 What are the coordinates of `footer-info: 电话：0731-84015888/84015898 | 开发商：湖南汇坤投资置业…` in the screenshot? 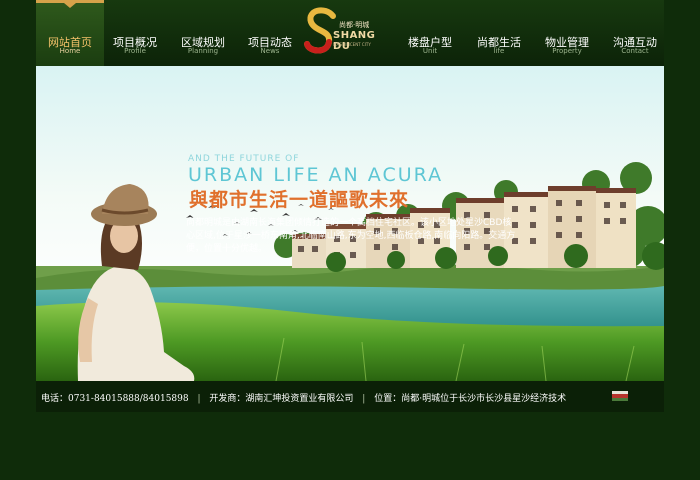 It's located at (303, 397).